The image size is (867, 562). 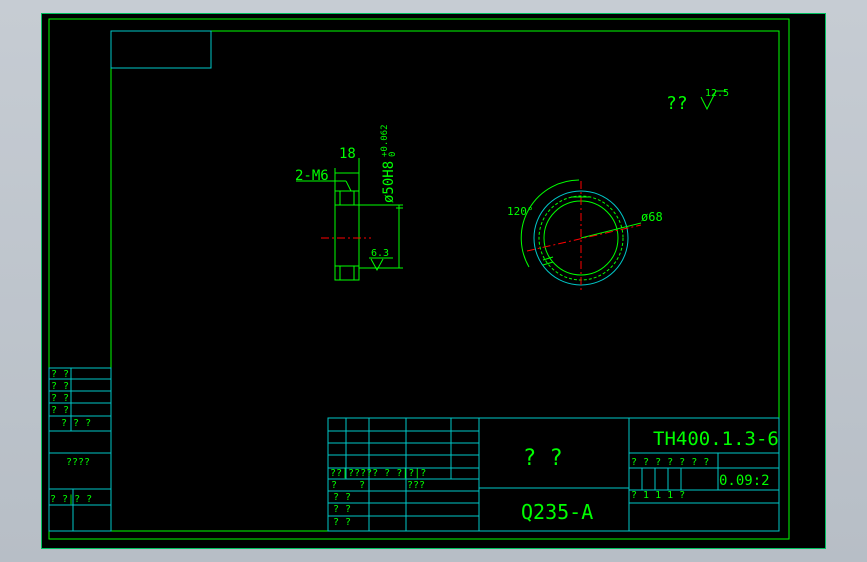 I want to click on title-block-row1-right: ???, so click(x=416, y=485).